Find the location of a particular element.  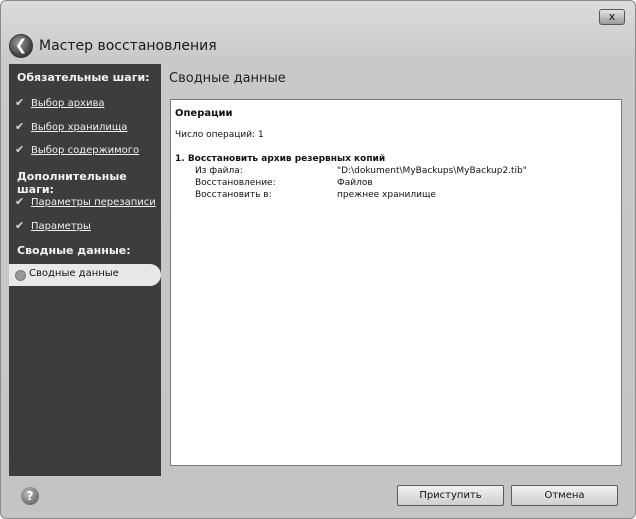

operations-count: Число операций: 1 is located at coordinates (219, 135).